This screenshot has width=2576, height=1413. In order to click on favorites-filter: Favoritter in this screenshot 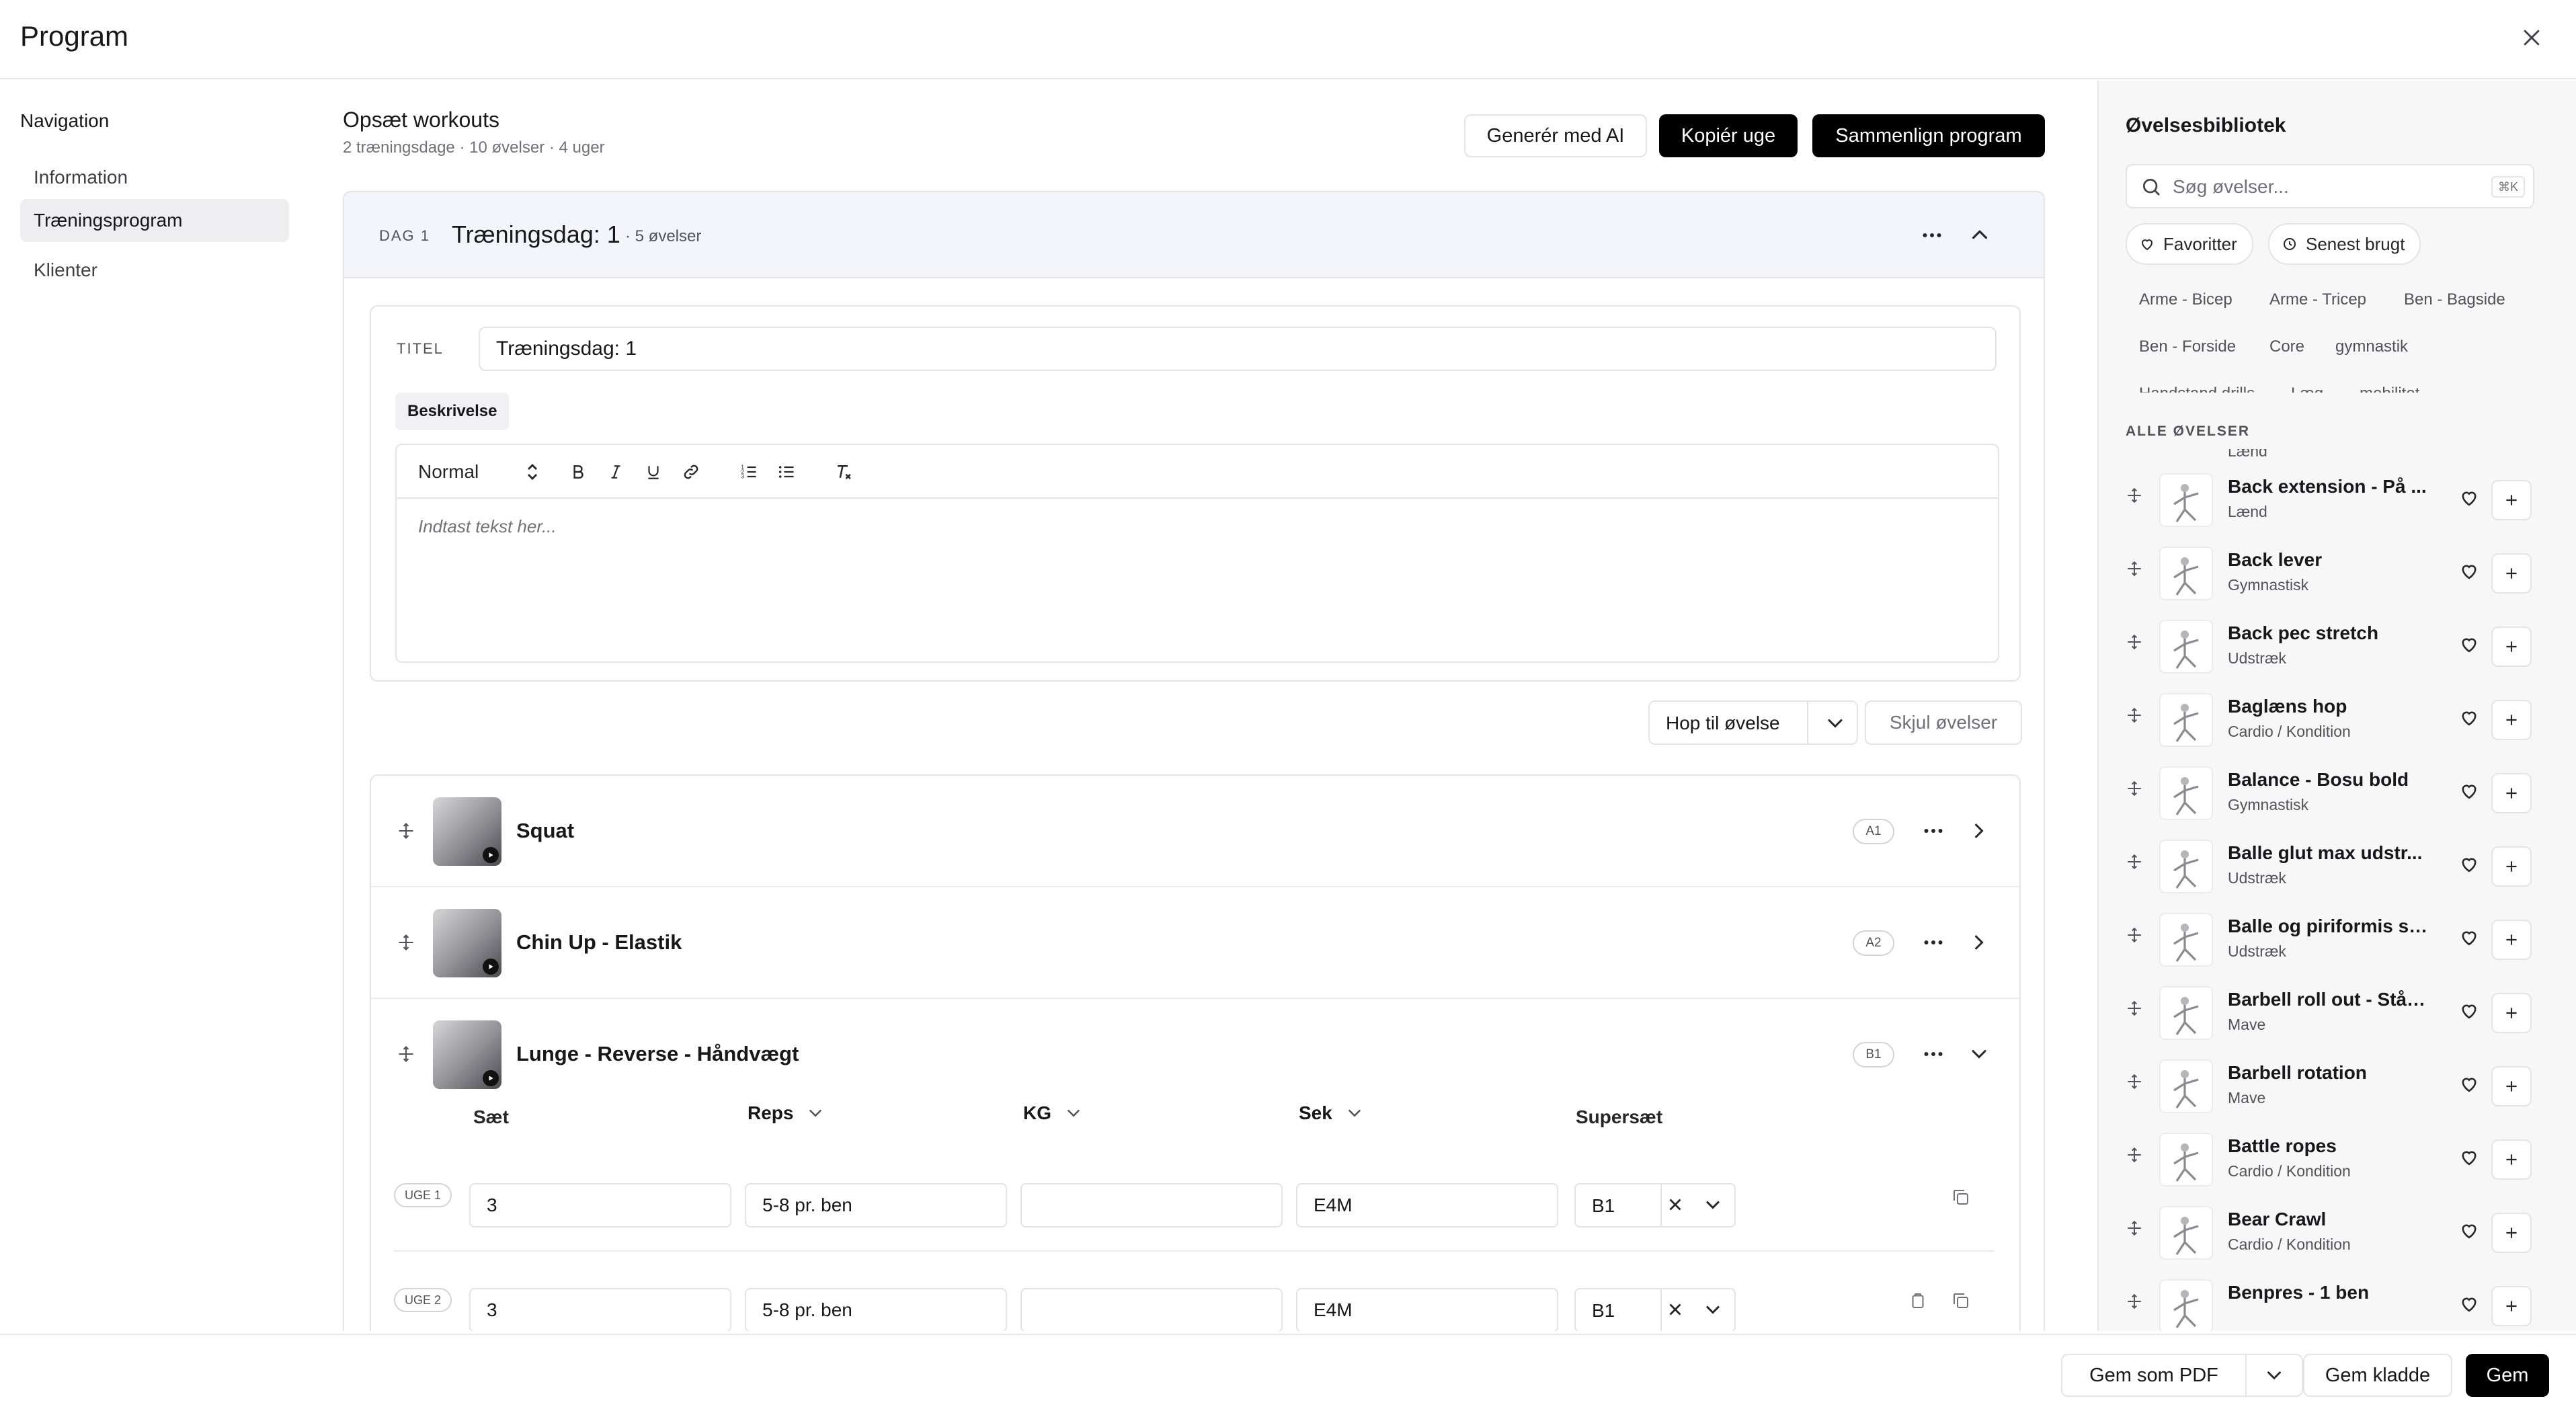, I will do `click(2189, 244)`.